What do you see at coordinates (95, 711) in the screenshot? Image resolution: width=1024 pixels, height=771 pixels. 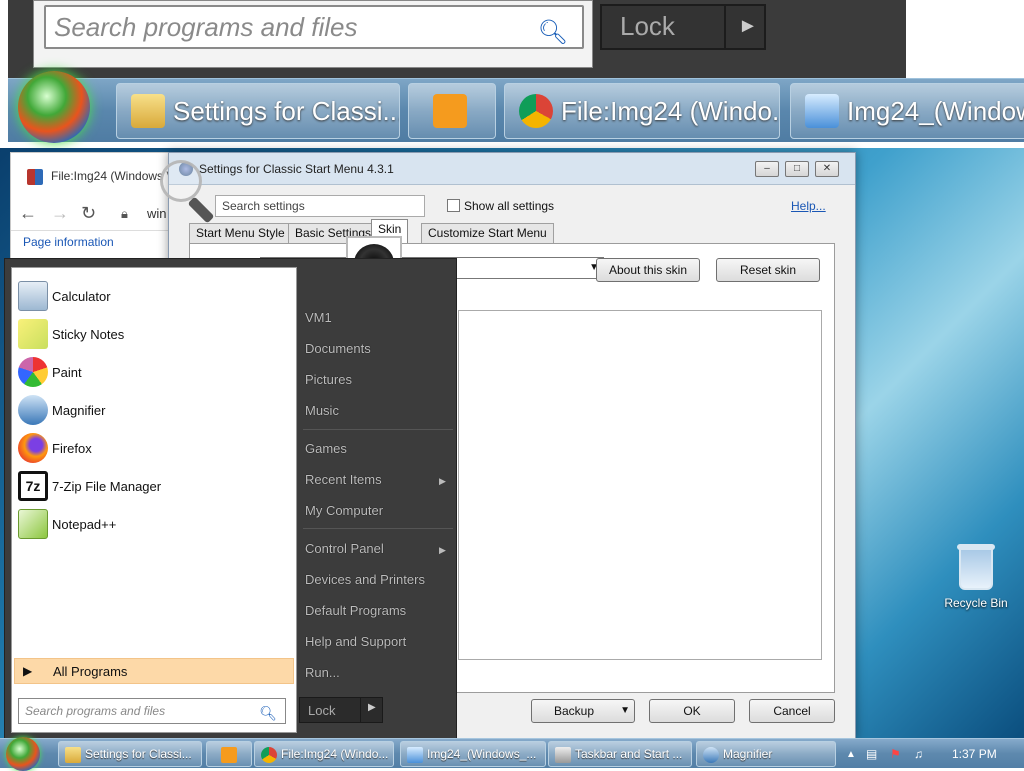 I see `start-search-placeholder: Search programs and files` at bounding box center [95, 711].